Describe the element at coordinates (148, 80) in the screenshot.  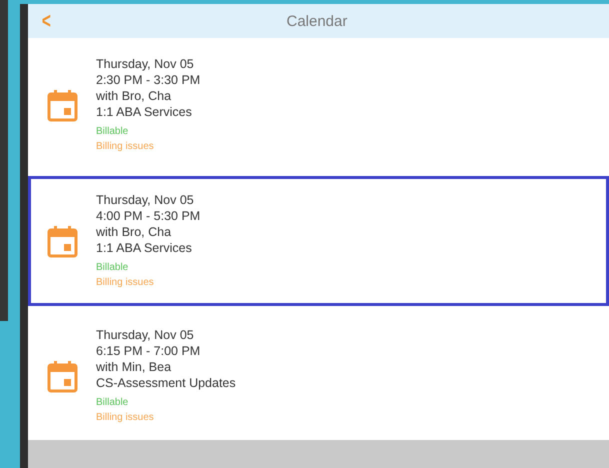
I see `appointment-time: 2:30 PM - 3:30 PM` at that location.